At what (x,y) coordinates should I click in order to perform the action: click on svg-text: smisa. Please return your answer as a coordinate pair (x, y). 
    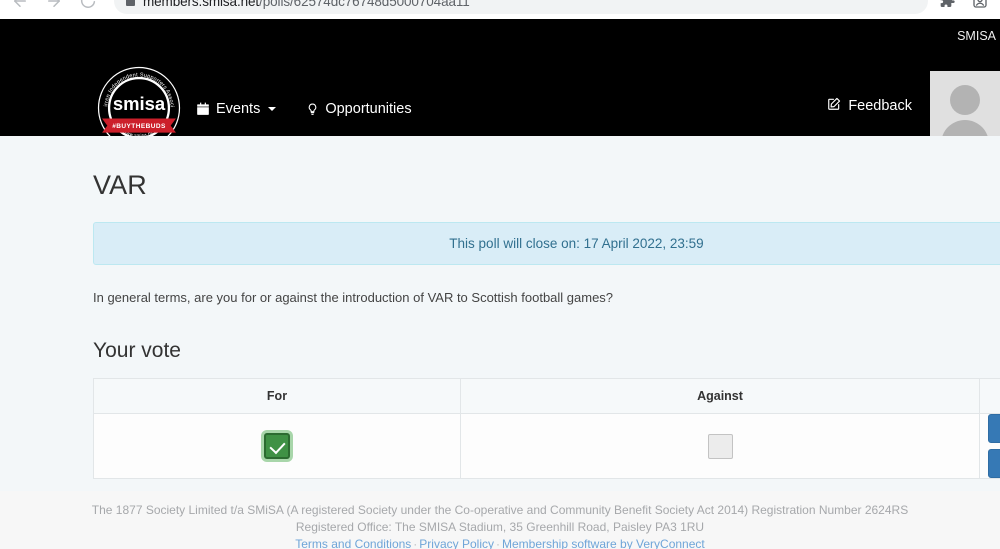
    Looking at the image, I should click on (139, 103).